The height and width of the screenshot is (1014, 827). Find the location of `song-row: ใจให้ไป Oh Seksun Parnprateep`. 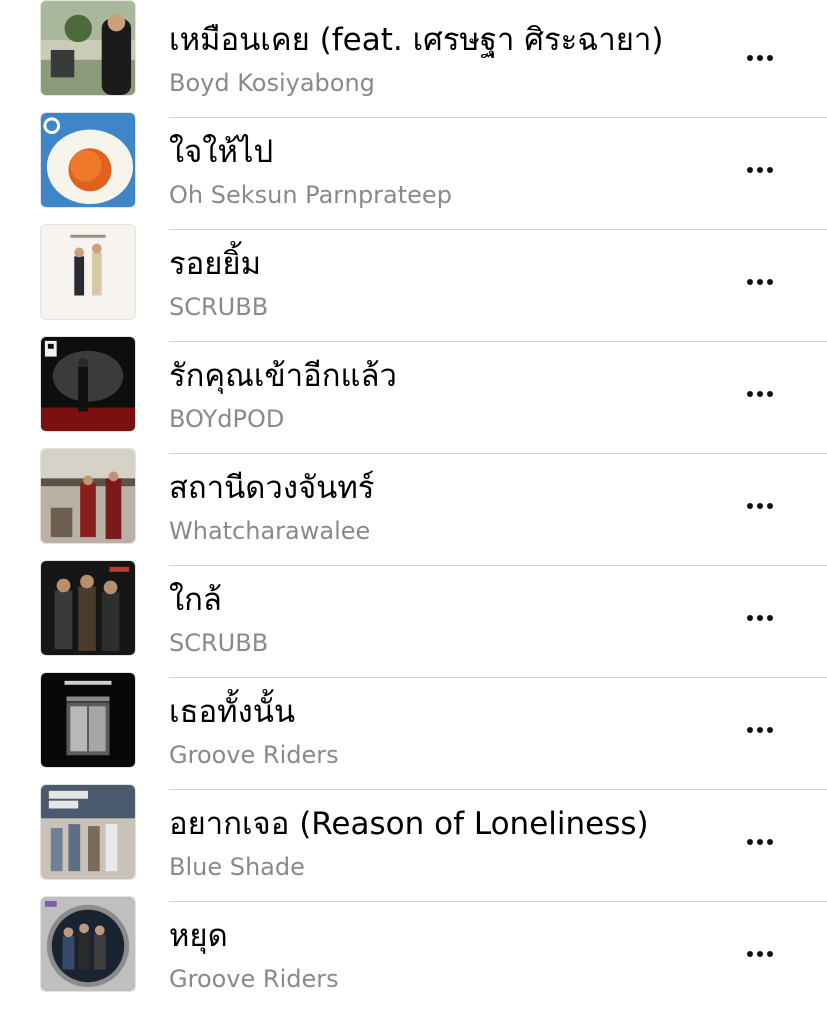

song-row: ใจให้ไป Oh Seksun Parnprateep is located at coordinates (413, 171).